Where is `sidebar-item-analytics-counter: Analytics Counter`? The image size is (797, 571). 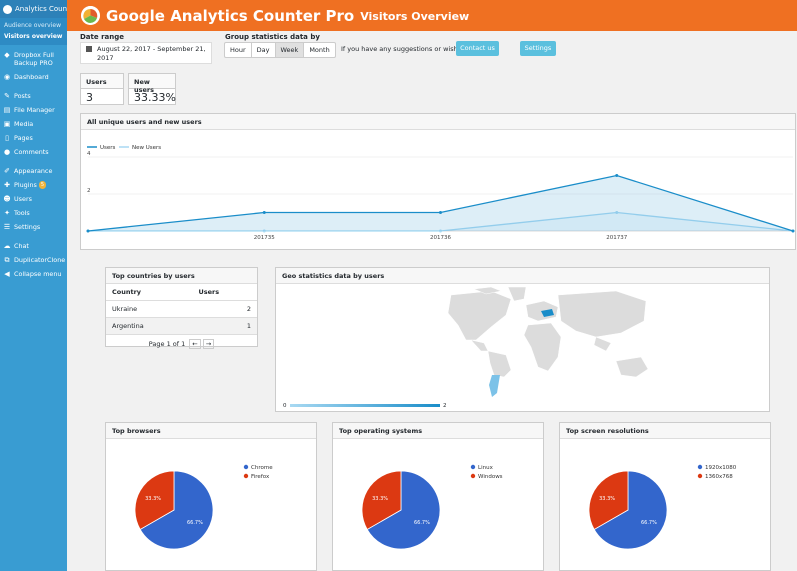 sidebar-item-analytics-counter: Analytics Counter is located at coordinates (33, 9).